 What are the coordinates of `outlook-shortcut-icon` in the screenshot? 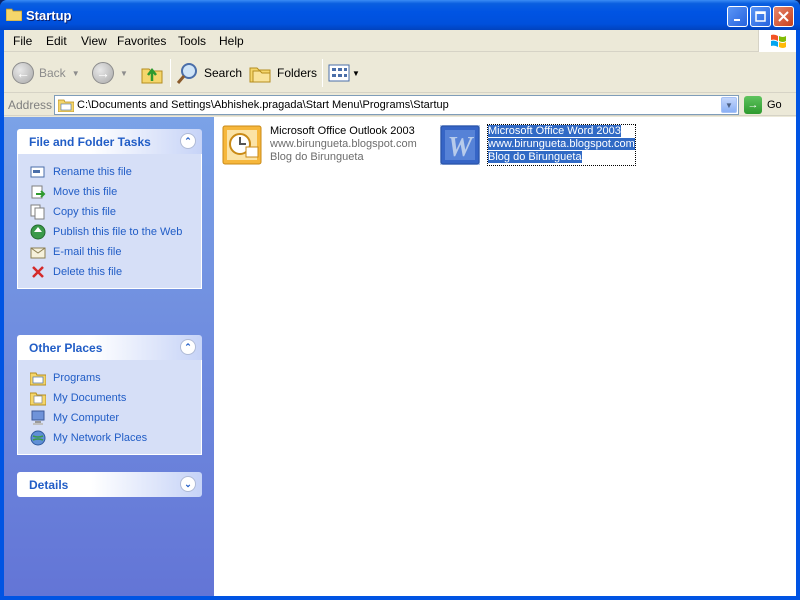 It's located at (242, 145).